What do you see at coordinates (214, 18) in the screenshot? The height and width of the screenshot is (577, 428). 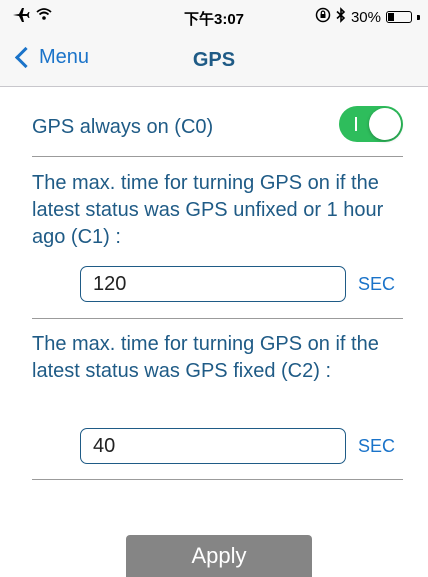 I see `status-bar: 下午3:07 30%` at bounding box center [214, 18].